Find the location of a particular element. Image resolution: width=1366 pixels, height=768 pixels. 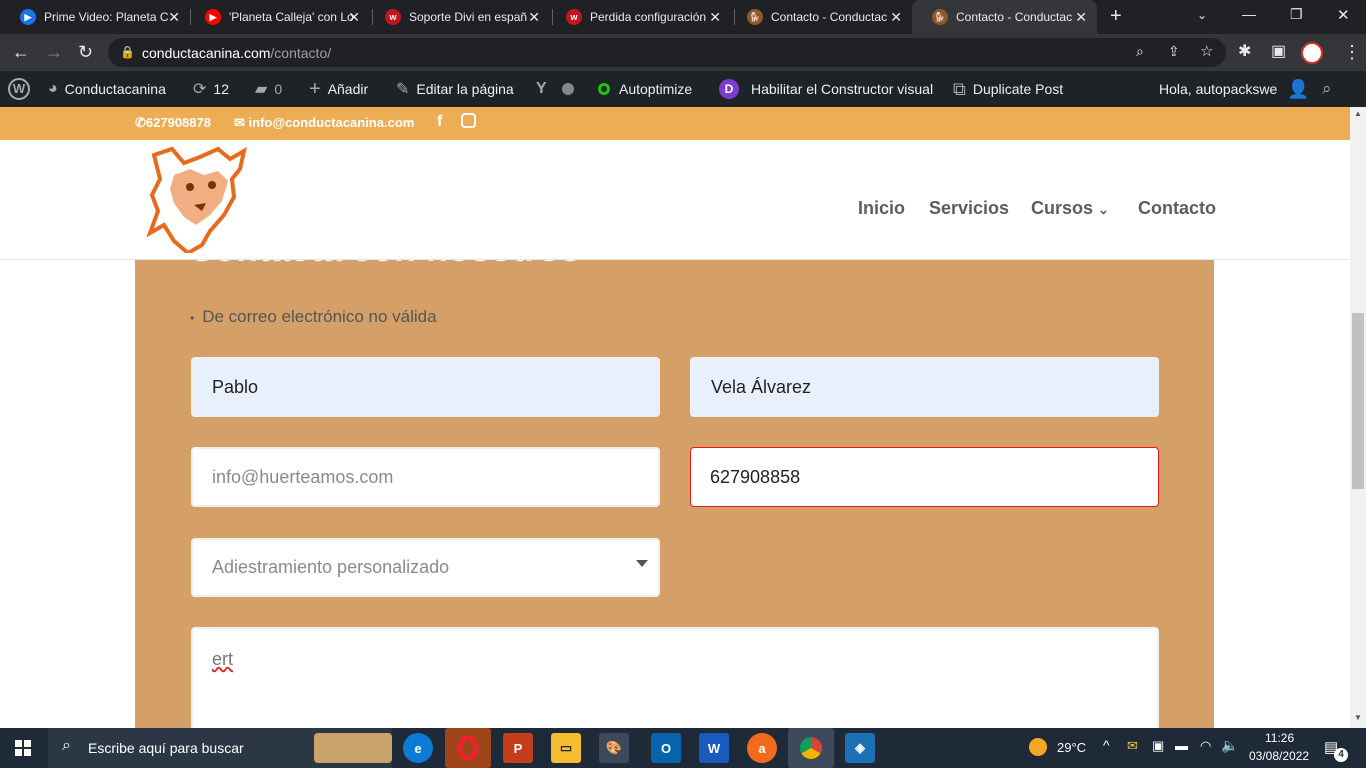

outlook-icon: O is located at coordinates (666, 748).